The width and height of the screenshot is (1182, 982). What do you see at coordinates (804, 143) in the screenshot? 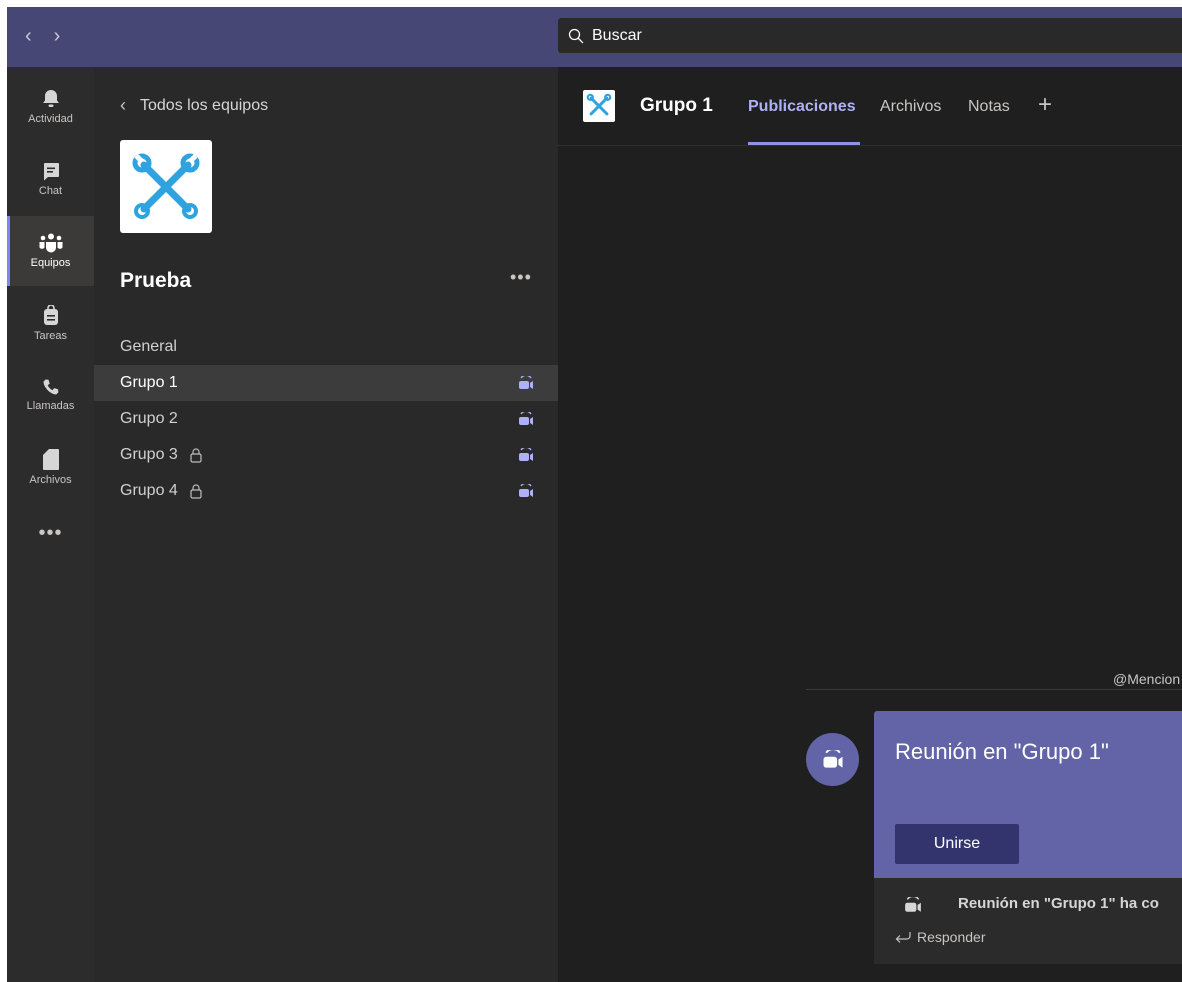
I see `active-tab-indicator` at bounding box center [804, 143].